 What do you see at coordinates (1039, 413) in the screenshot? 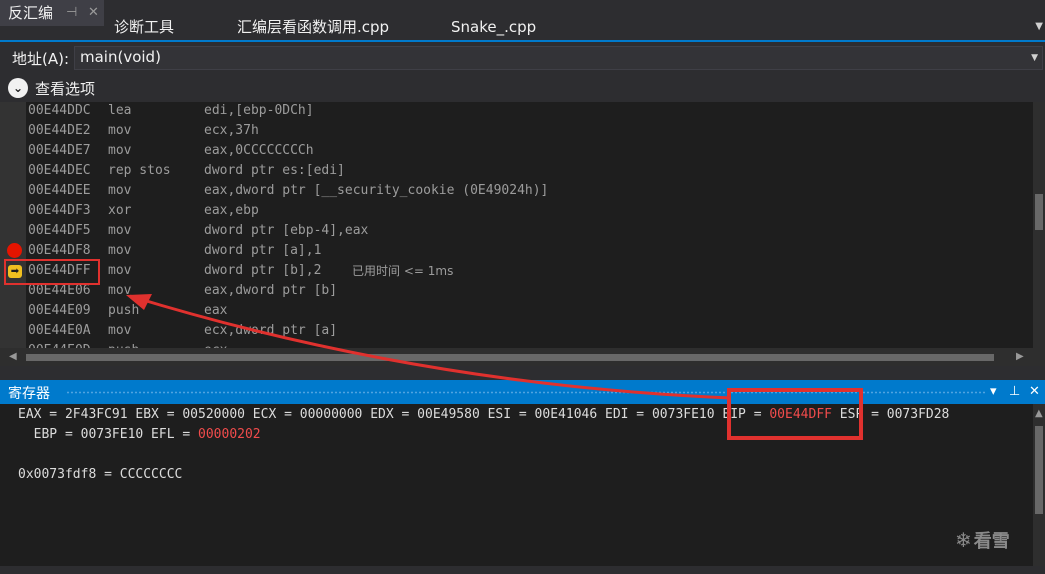
I see `scroll-up-icon: ▲` at bounding box center [1039, 413].